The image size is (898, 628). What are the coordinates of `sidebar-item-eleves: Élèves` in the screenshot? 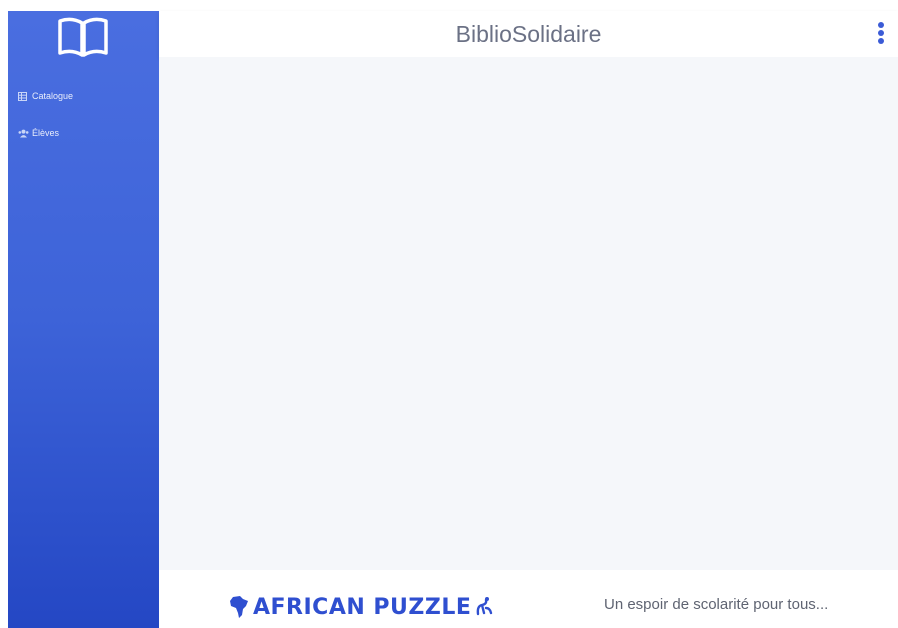 It's located at (83, 133).